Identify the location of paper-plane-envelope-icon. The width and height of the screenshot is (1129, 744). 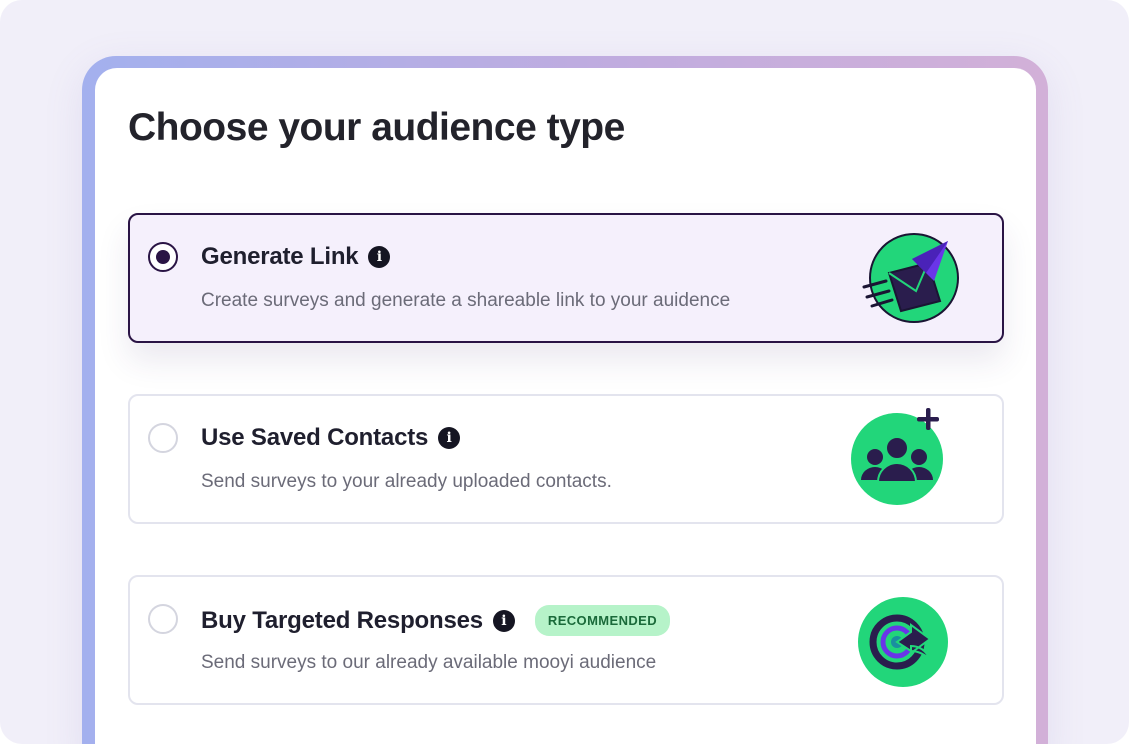
(910, 278).